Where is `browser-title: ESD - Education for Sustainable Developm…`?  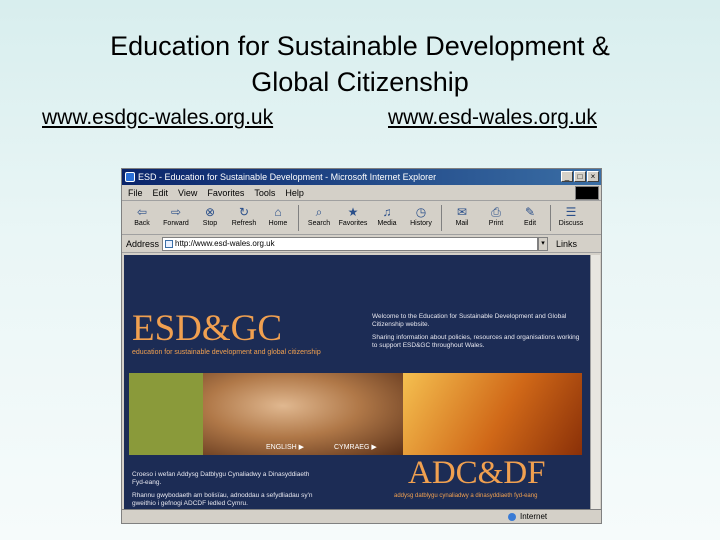
browser-title: ESD - Education for Sustainable Developm… is located at coordinates (287, 177).